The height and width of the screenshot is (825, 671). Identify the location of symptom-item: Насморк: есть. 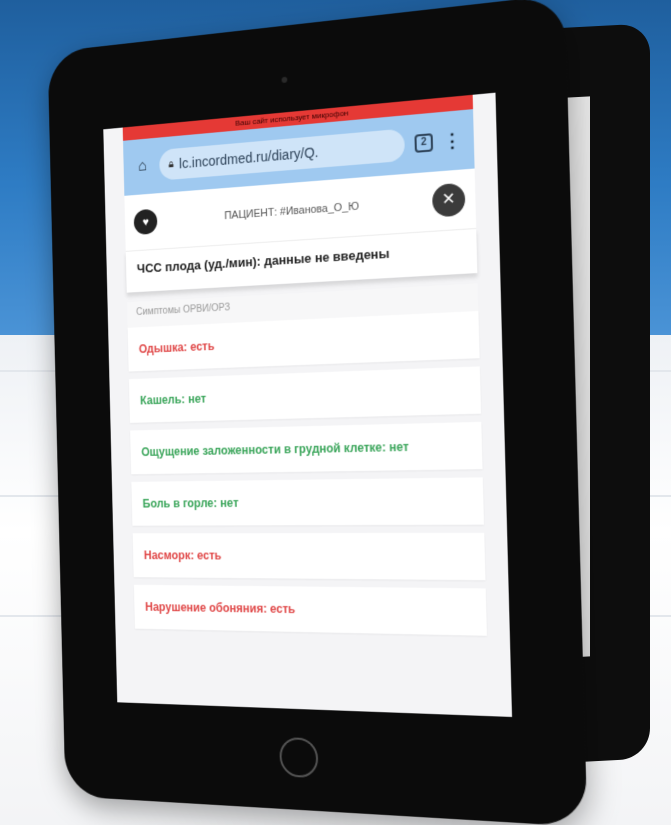
(309, 556).